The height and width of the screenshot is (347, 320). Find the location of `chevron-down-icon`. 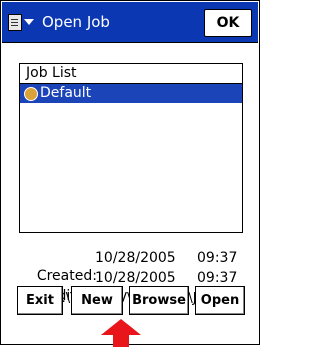

chevron-down-icon is located at coordinates (29, 22).